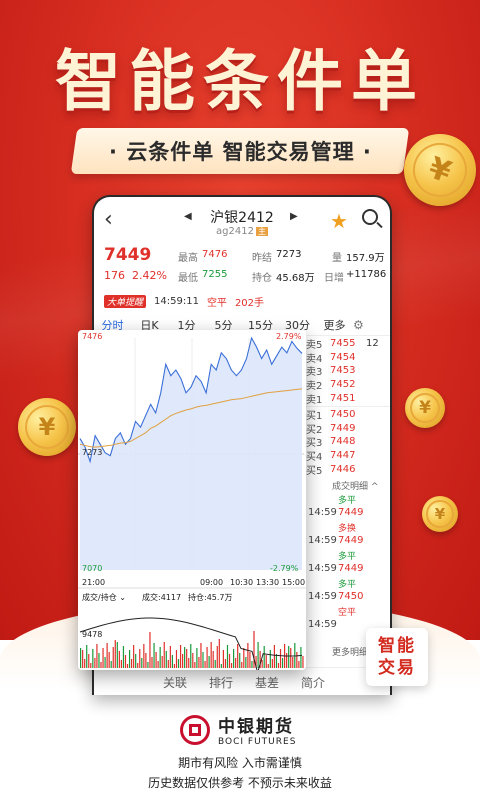 This screenshot has width=480, height=800. What do you see at coordinates (347, 529) in the screenshot?
I see `tick-kind: 多换` at bounding box center [347, 529].